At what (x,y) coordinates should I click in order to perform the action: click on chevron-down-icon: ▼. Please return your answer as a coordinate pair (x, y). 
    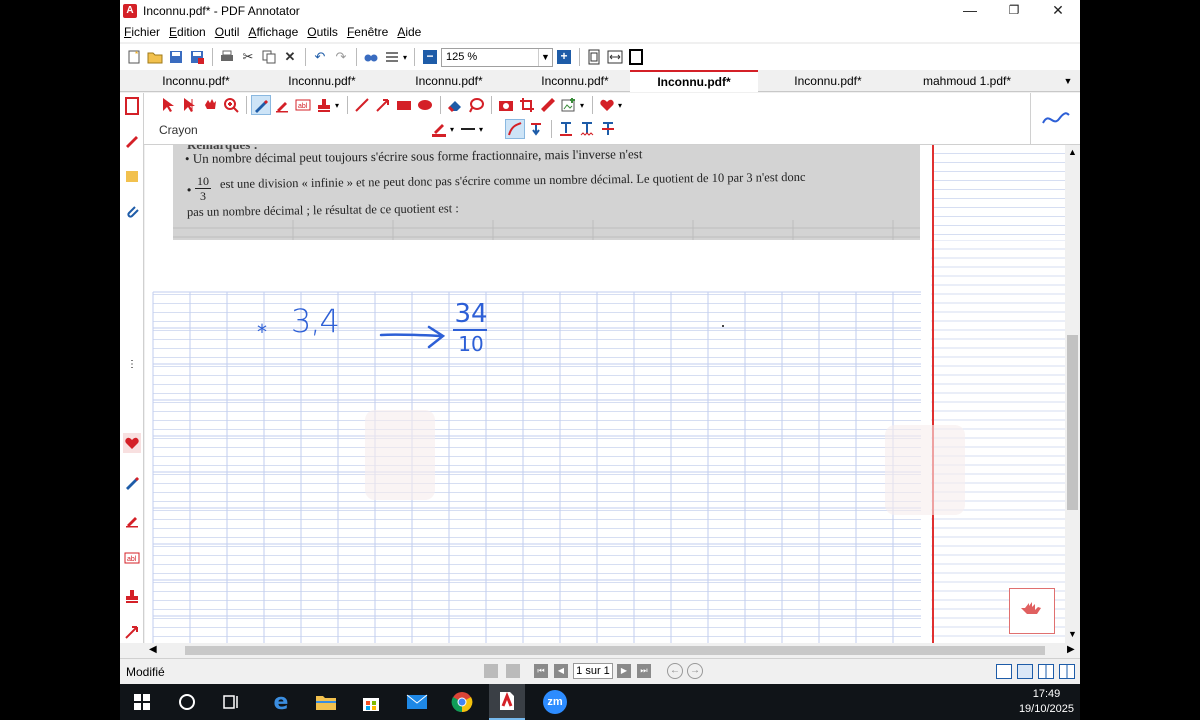
    Looking at the image, I should click on (545, 57).